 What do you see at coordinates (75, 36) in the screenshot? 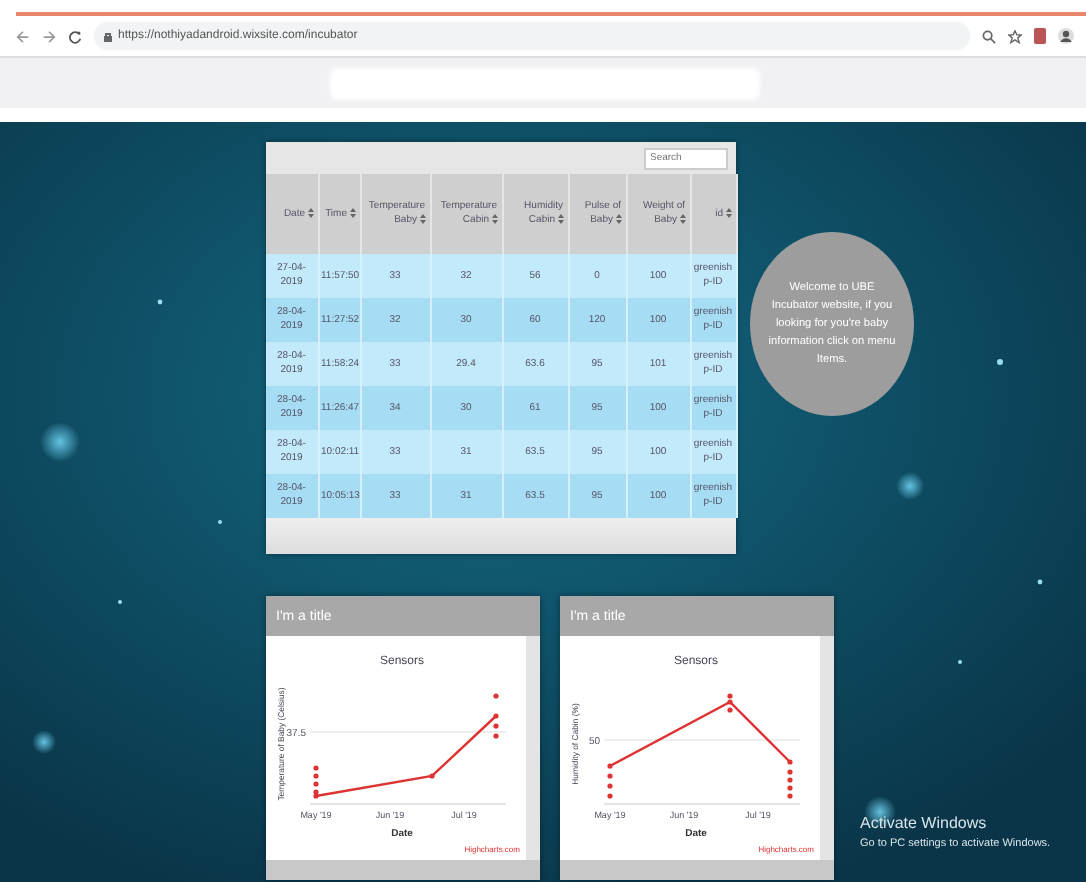
I see `reload-icon` at bounding box center [75, 36].